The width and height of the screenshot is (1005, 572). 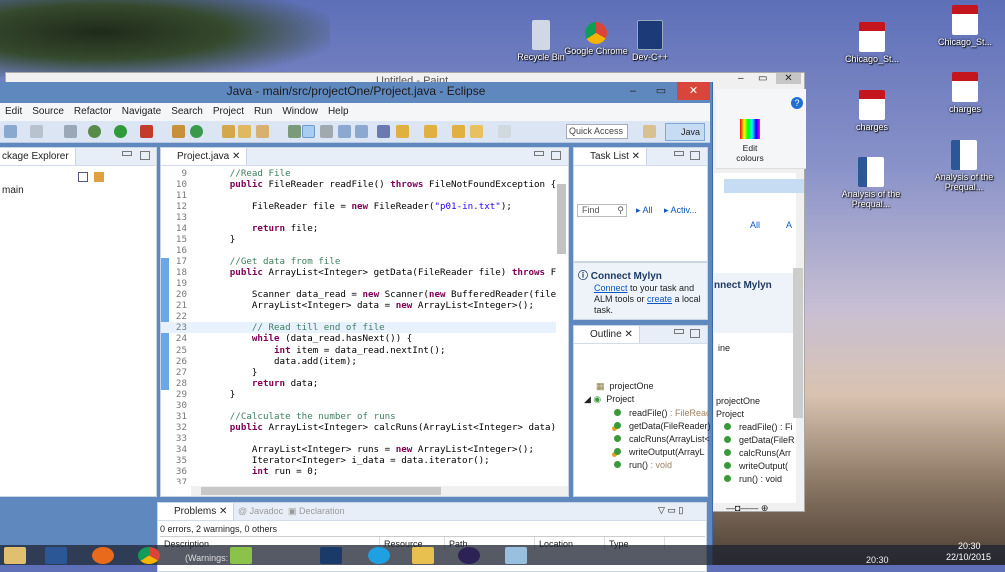 I want to click on forward-icon, so click(x=504, y=131).